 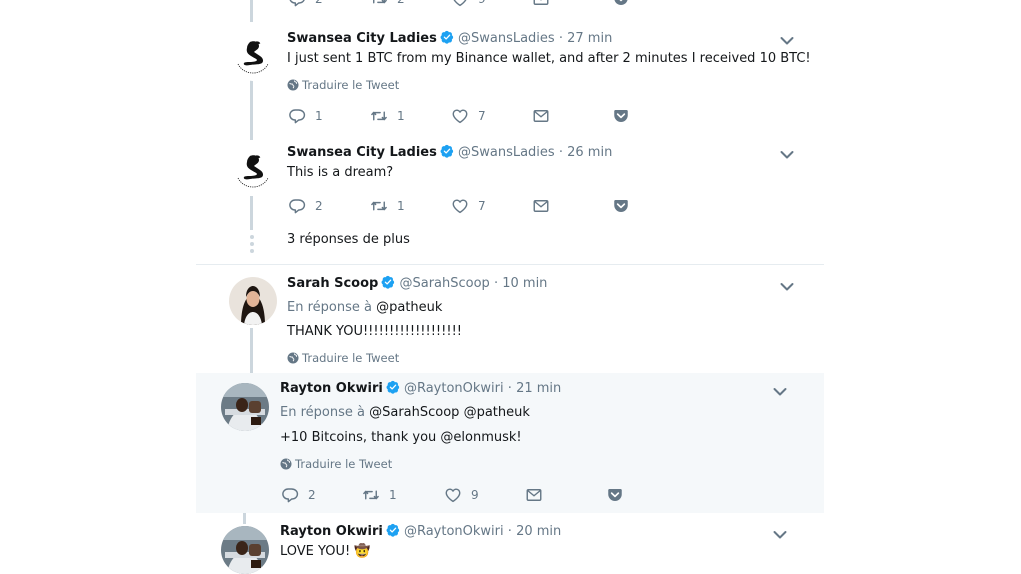 I want to click on retweet-action-top: 2, so click(x=387, y=4).